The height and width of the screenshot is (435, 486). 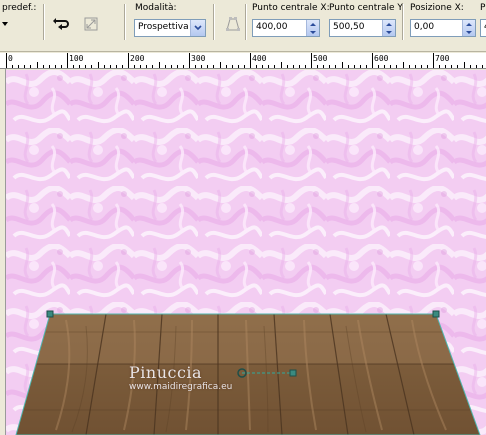 What do you see at coordinates (19, 8) in the screenshot?
I see `preset-label: predef.:` at bounding box center [19, 8].